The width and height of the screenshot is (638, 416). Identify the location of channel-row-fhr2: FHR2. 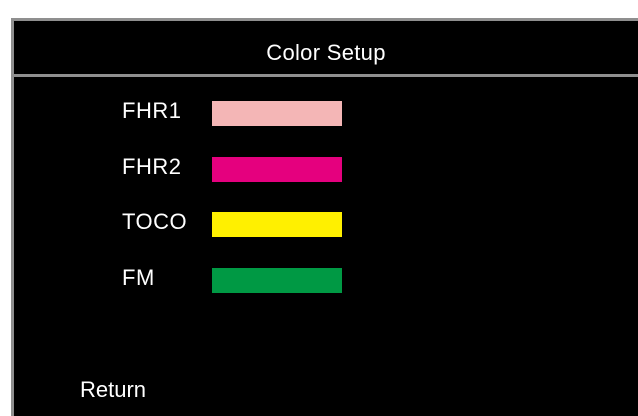
(326, 169).